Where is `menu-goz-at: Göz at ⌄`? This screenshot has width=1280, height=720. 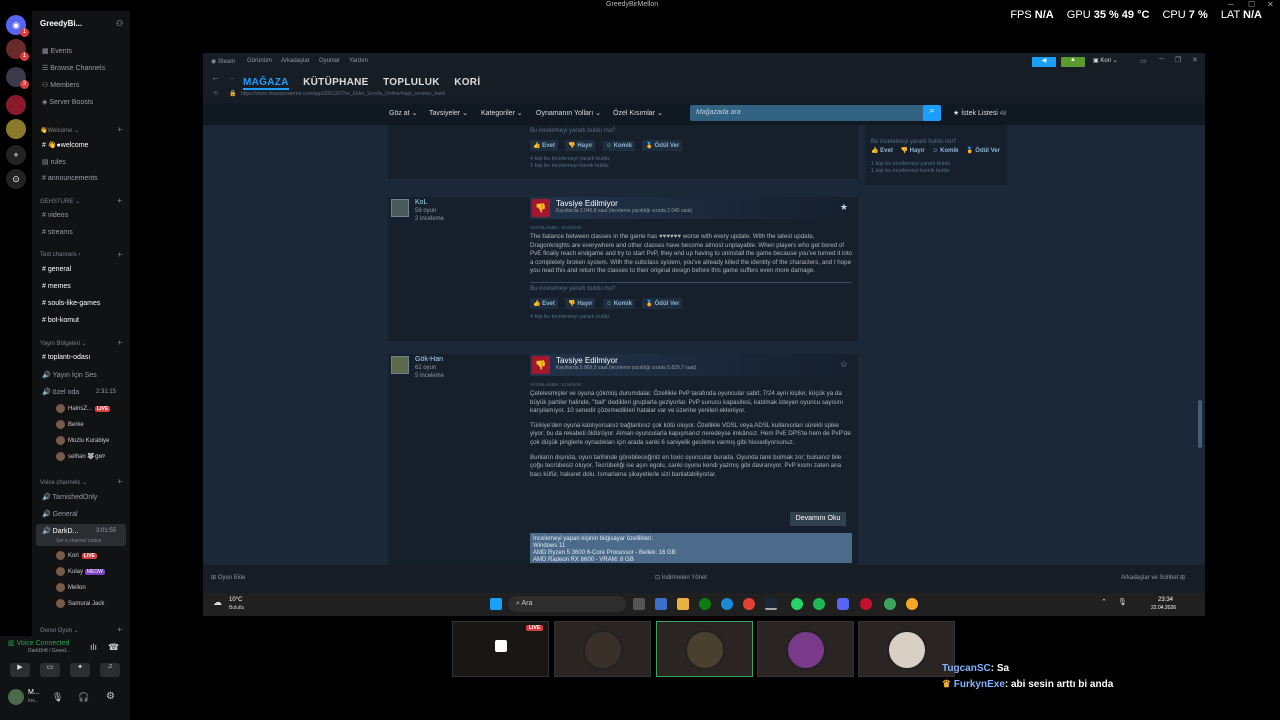 menu-goz-at: Göz at ⌄ is located at coordinates (403, 113).